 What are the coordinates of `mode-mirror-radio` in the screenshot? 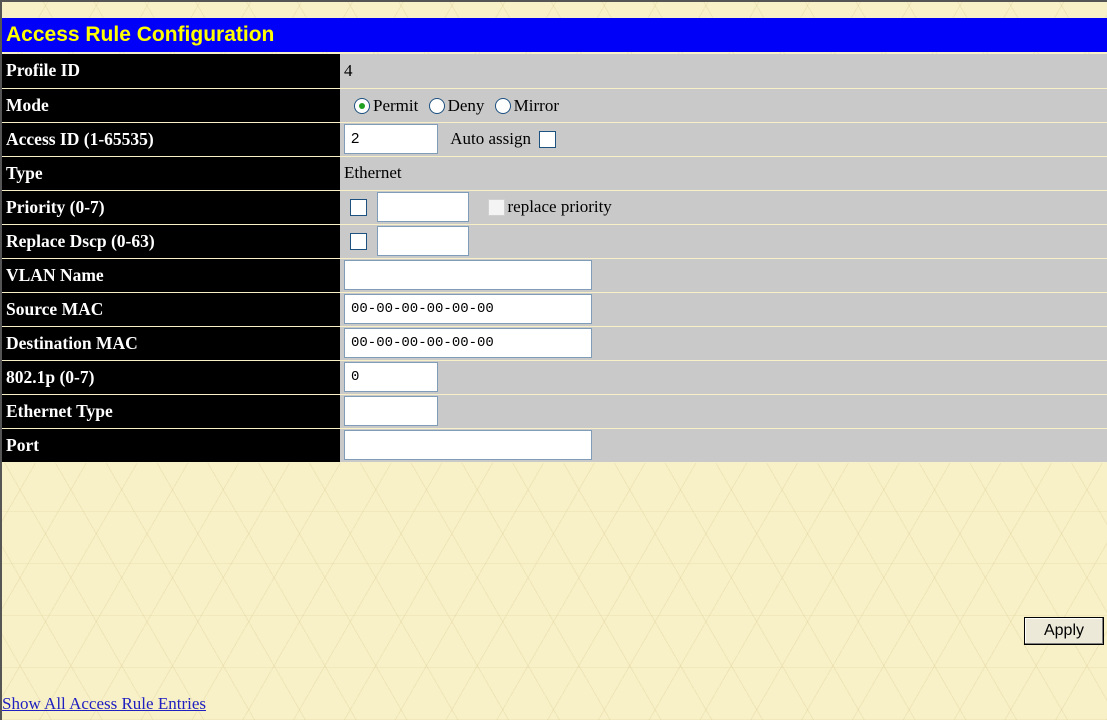 It's located at (502, 105).